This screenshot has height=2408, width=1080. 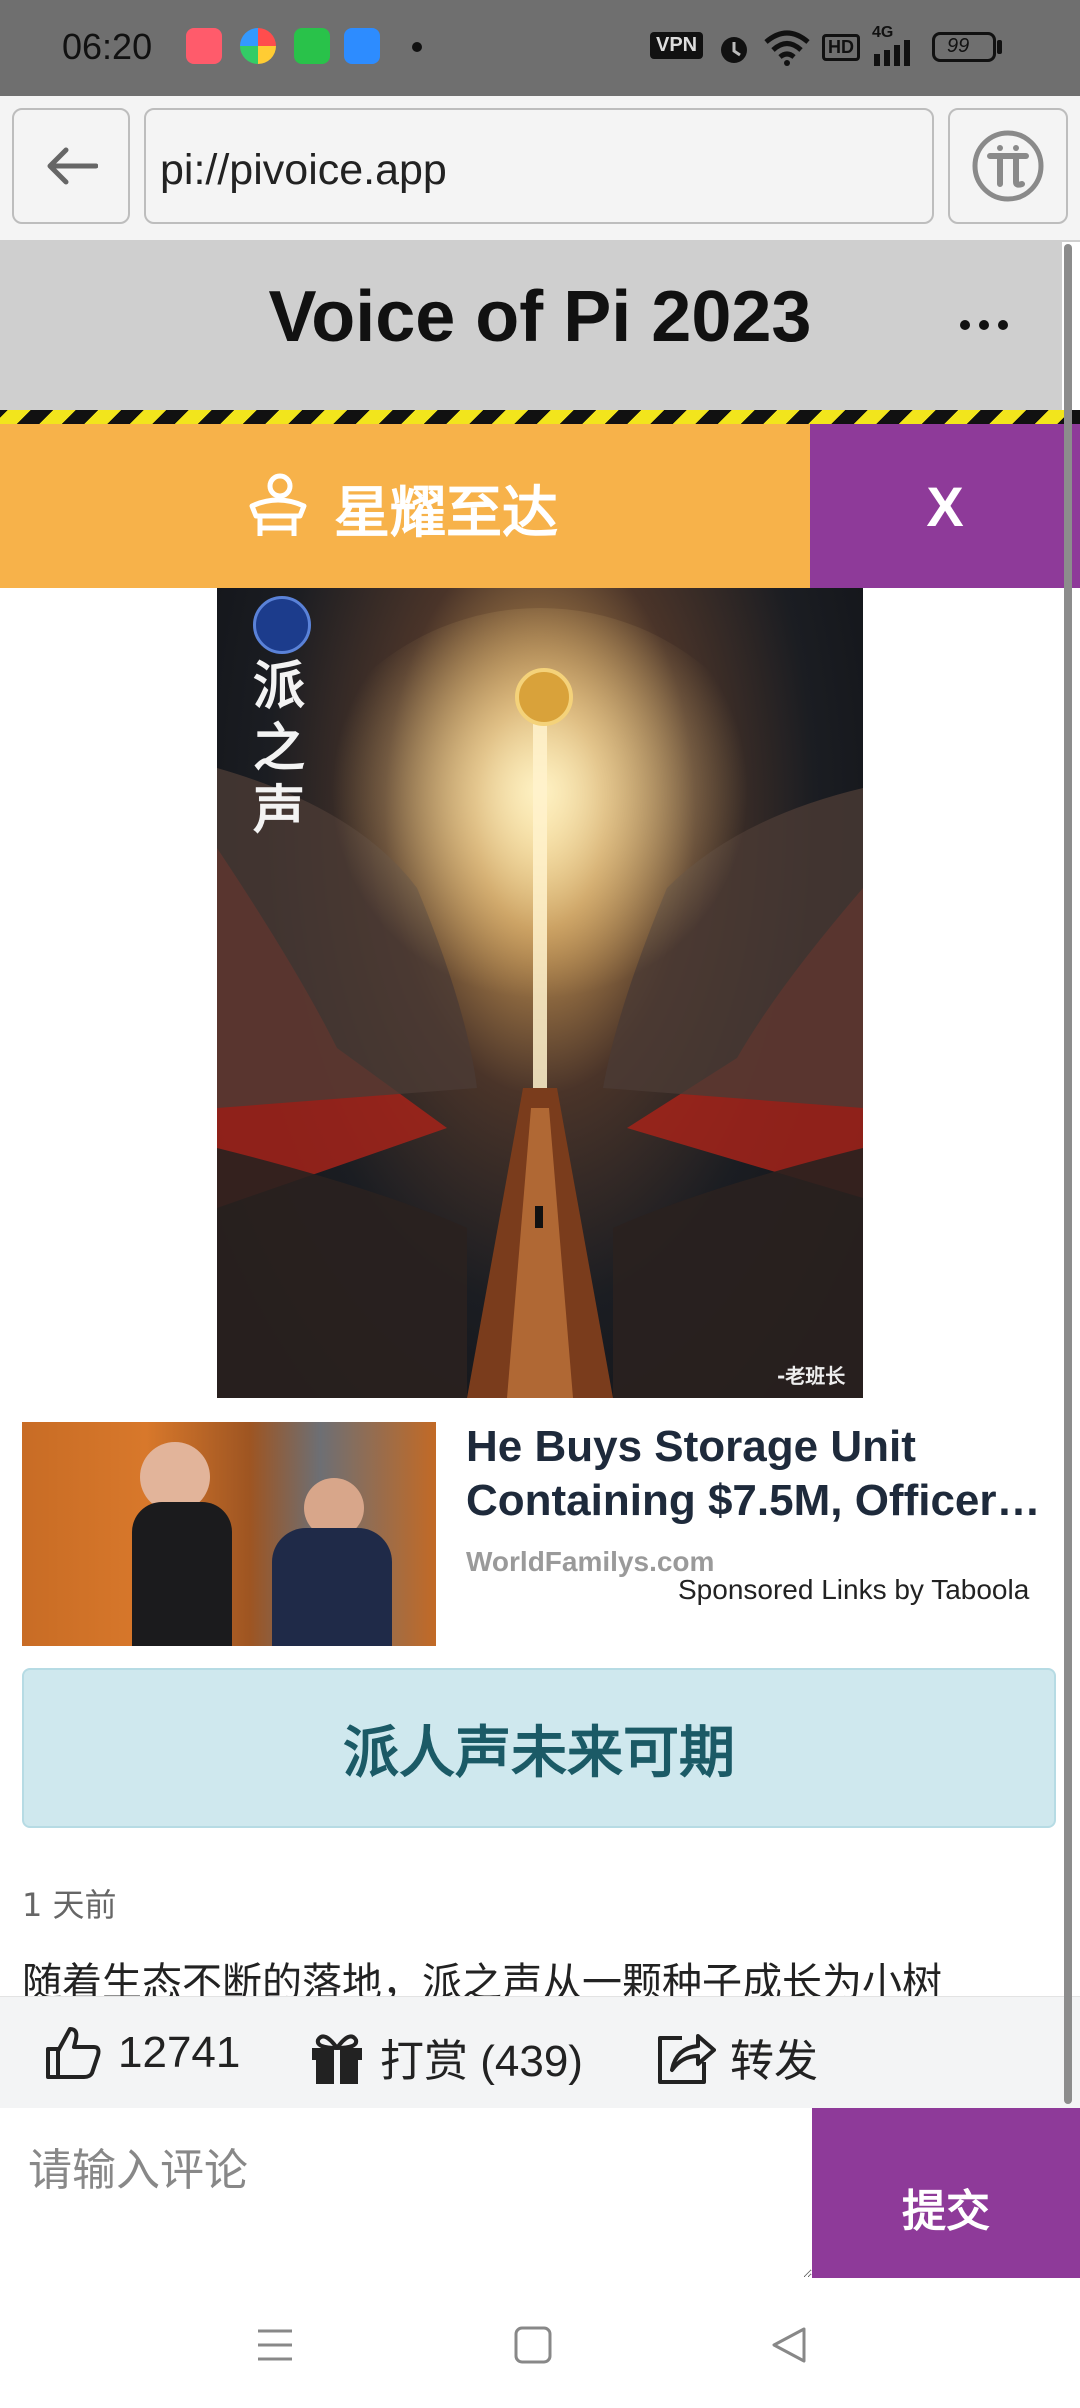 What do you see at coordinates (687, 2059) in the screenshot?
I see `share-icon` at bounding box center [687, 2059].